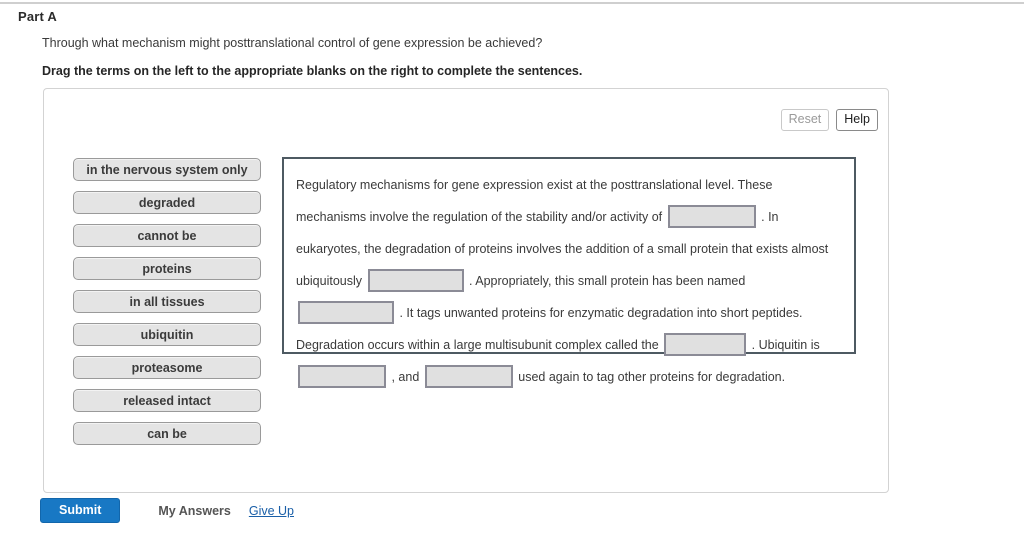  I want to click on my-answers-button: My Answers, so click(194, 511).